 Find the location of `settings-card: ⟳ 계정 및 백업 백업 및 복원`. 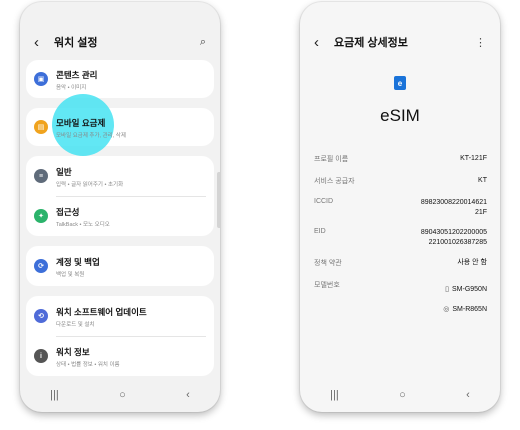

settings-card: ⟳ 계정 및 백업 백업 및 복원 is located at coordinates (120, 266).